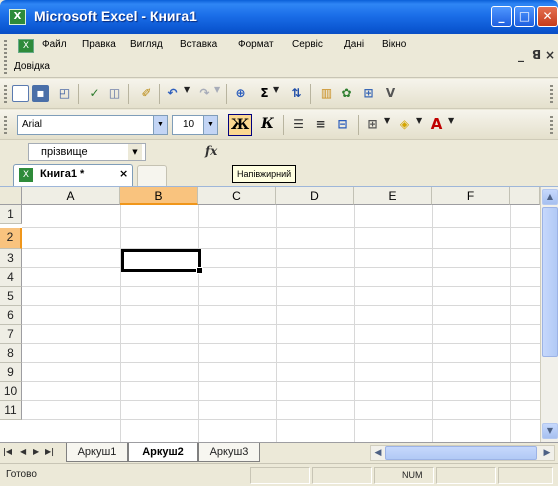 This screenshot has width=558, height=486. What do you see at coordinates (521, 55) in the screenshot?
I see `doc-minimize-button: _` at bounding box center [521, 55].